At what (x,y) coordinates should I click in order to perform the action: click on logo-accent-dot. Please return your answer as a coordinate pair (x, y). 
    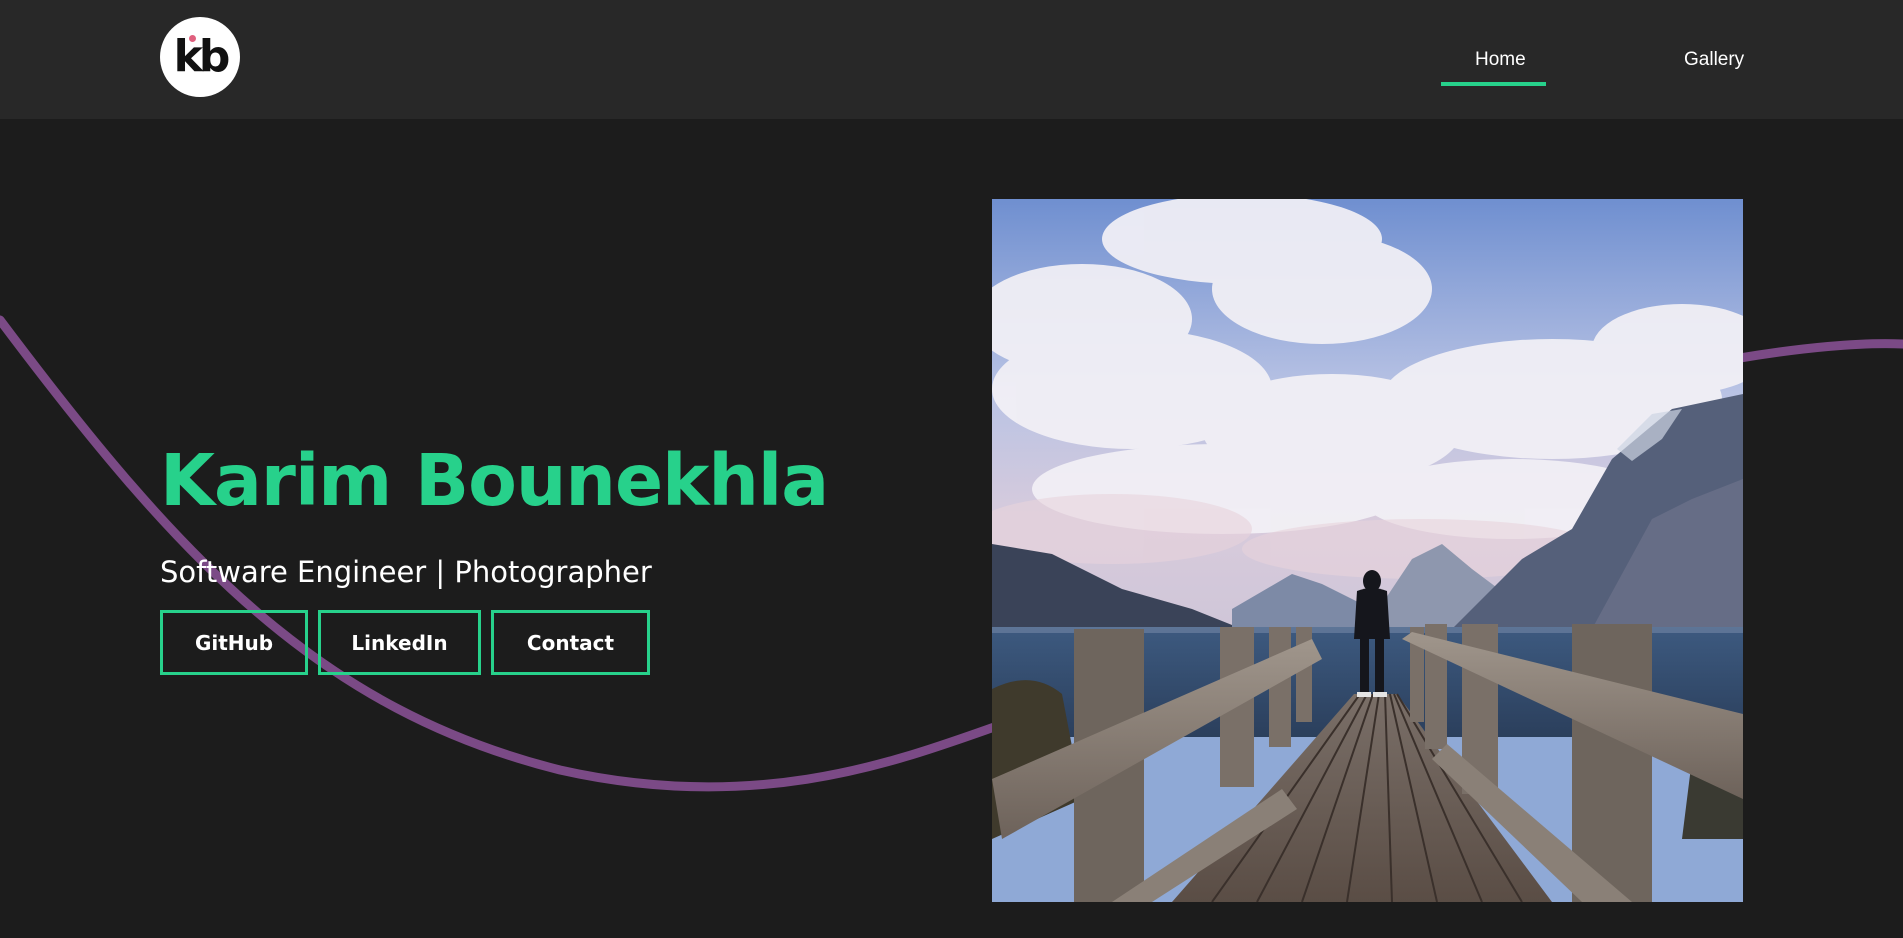
    Looking at the image, I should click on (192, 38).